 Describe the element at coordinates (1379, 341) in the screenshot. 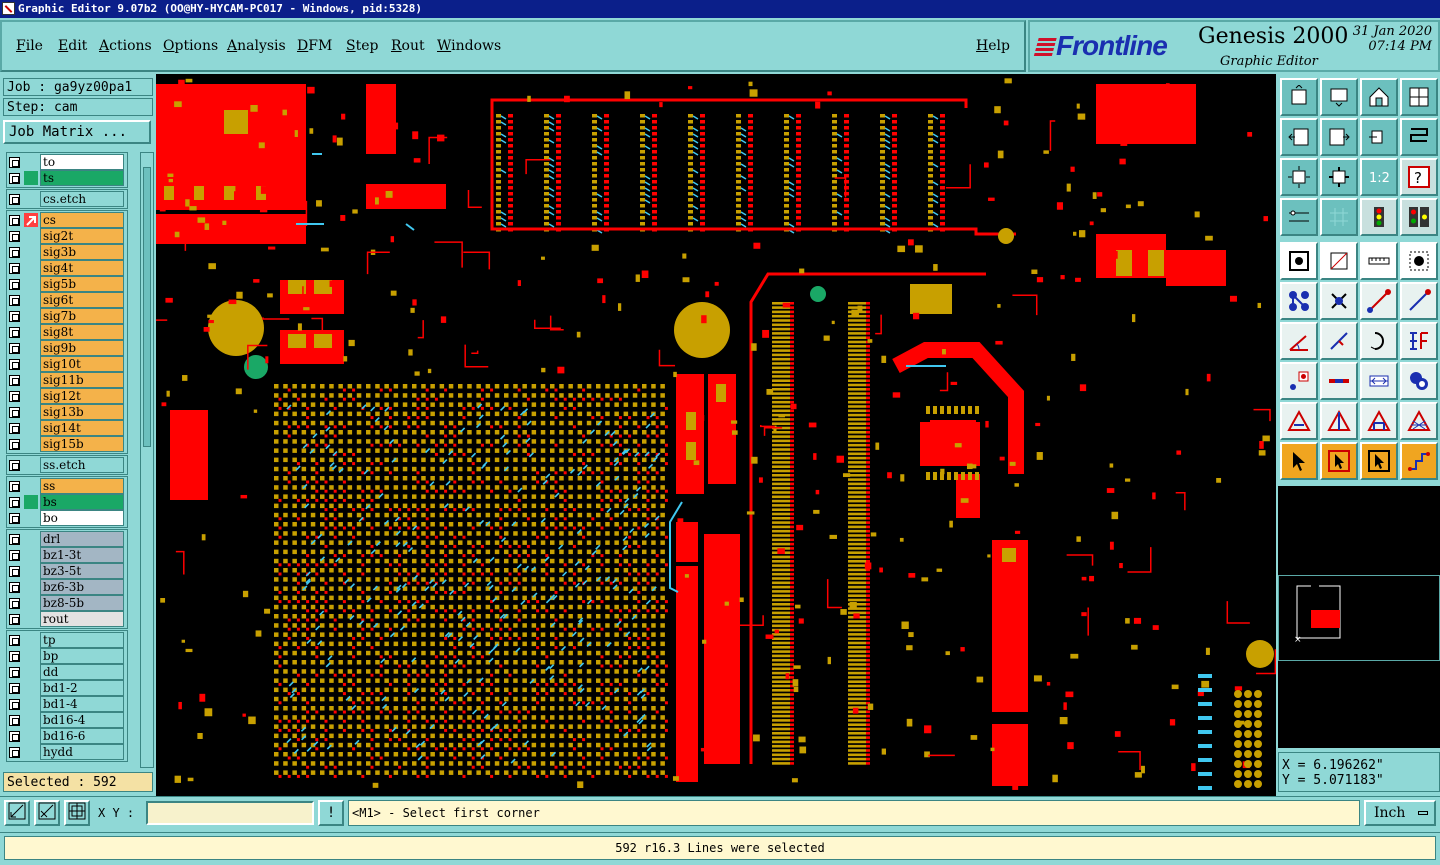

I see `tool-rotate-button` at that location.